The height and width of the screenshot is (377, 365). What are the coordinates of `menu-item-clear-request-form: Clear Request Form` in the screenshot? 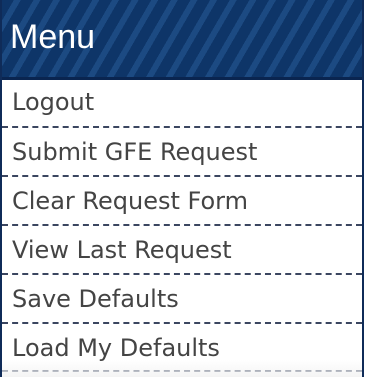 It's located at (182, 201).